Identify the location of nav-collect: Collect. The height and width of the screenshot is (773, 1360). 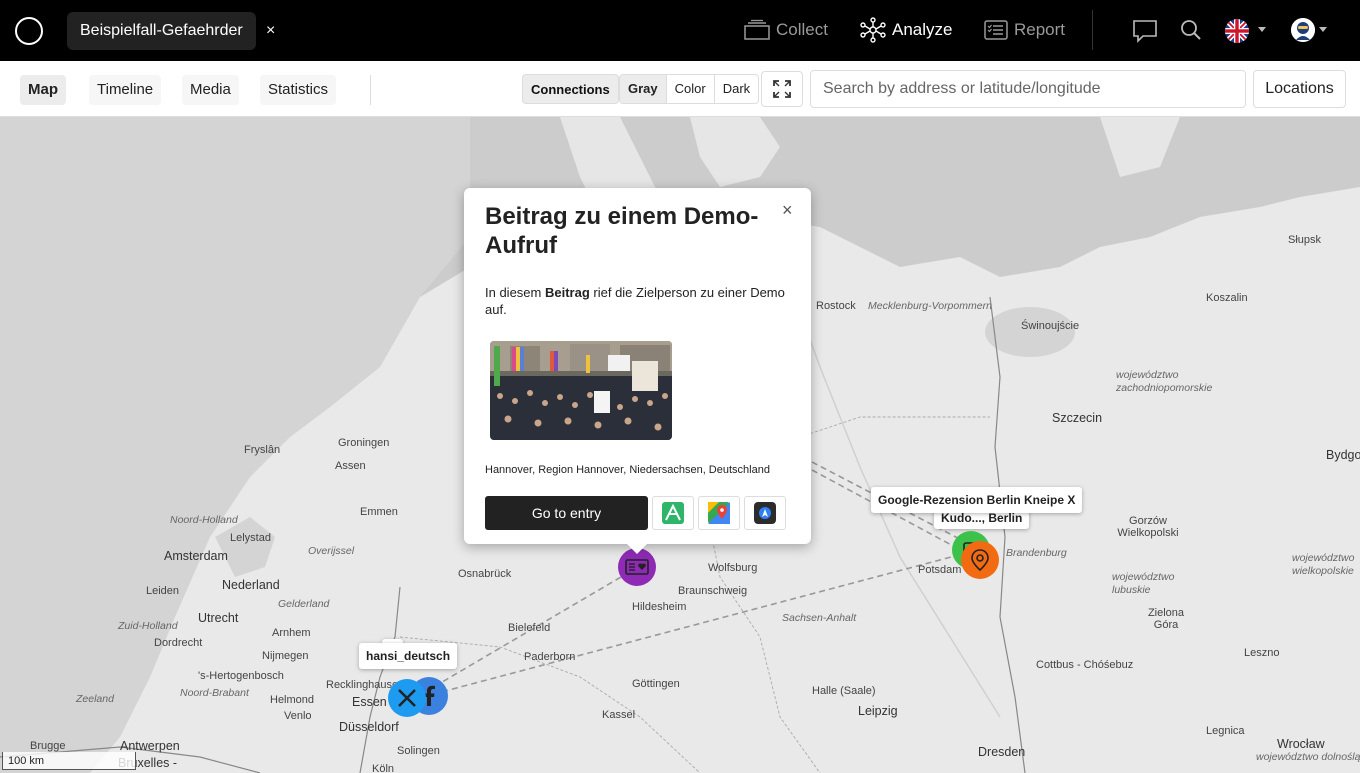
(786, 30).